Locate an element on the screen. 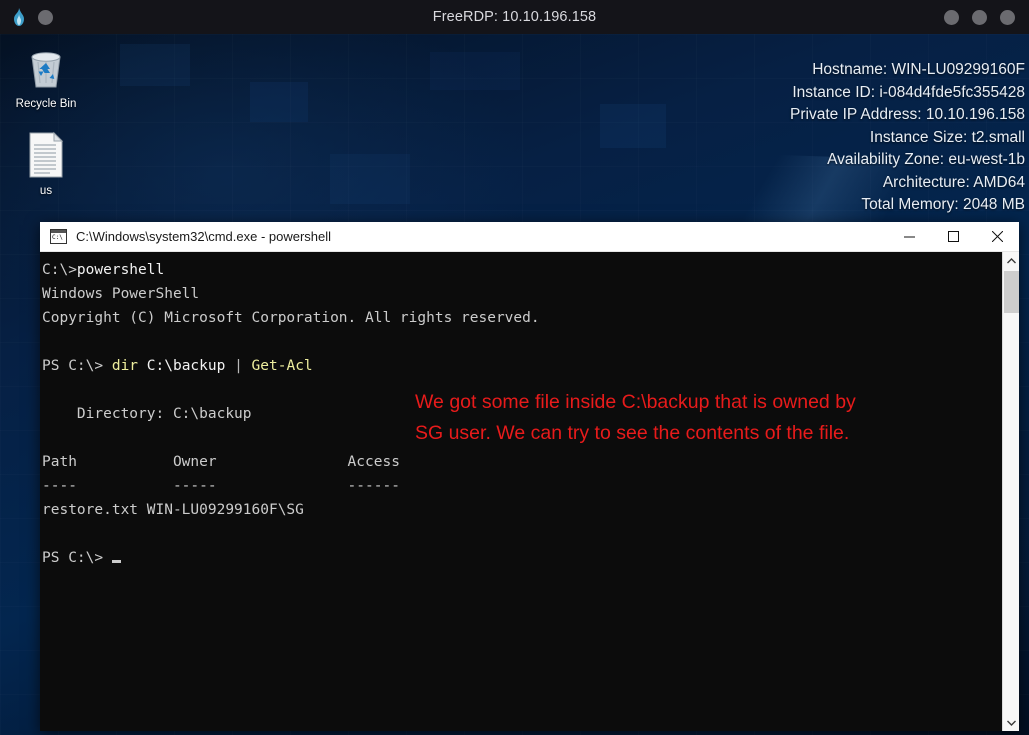 This screenshot has height=735, width=1029. rdp-maximize-button is located at coordinates (979, 17).